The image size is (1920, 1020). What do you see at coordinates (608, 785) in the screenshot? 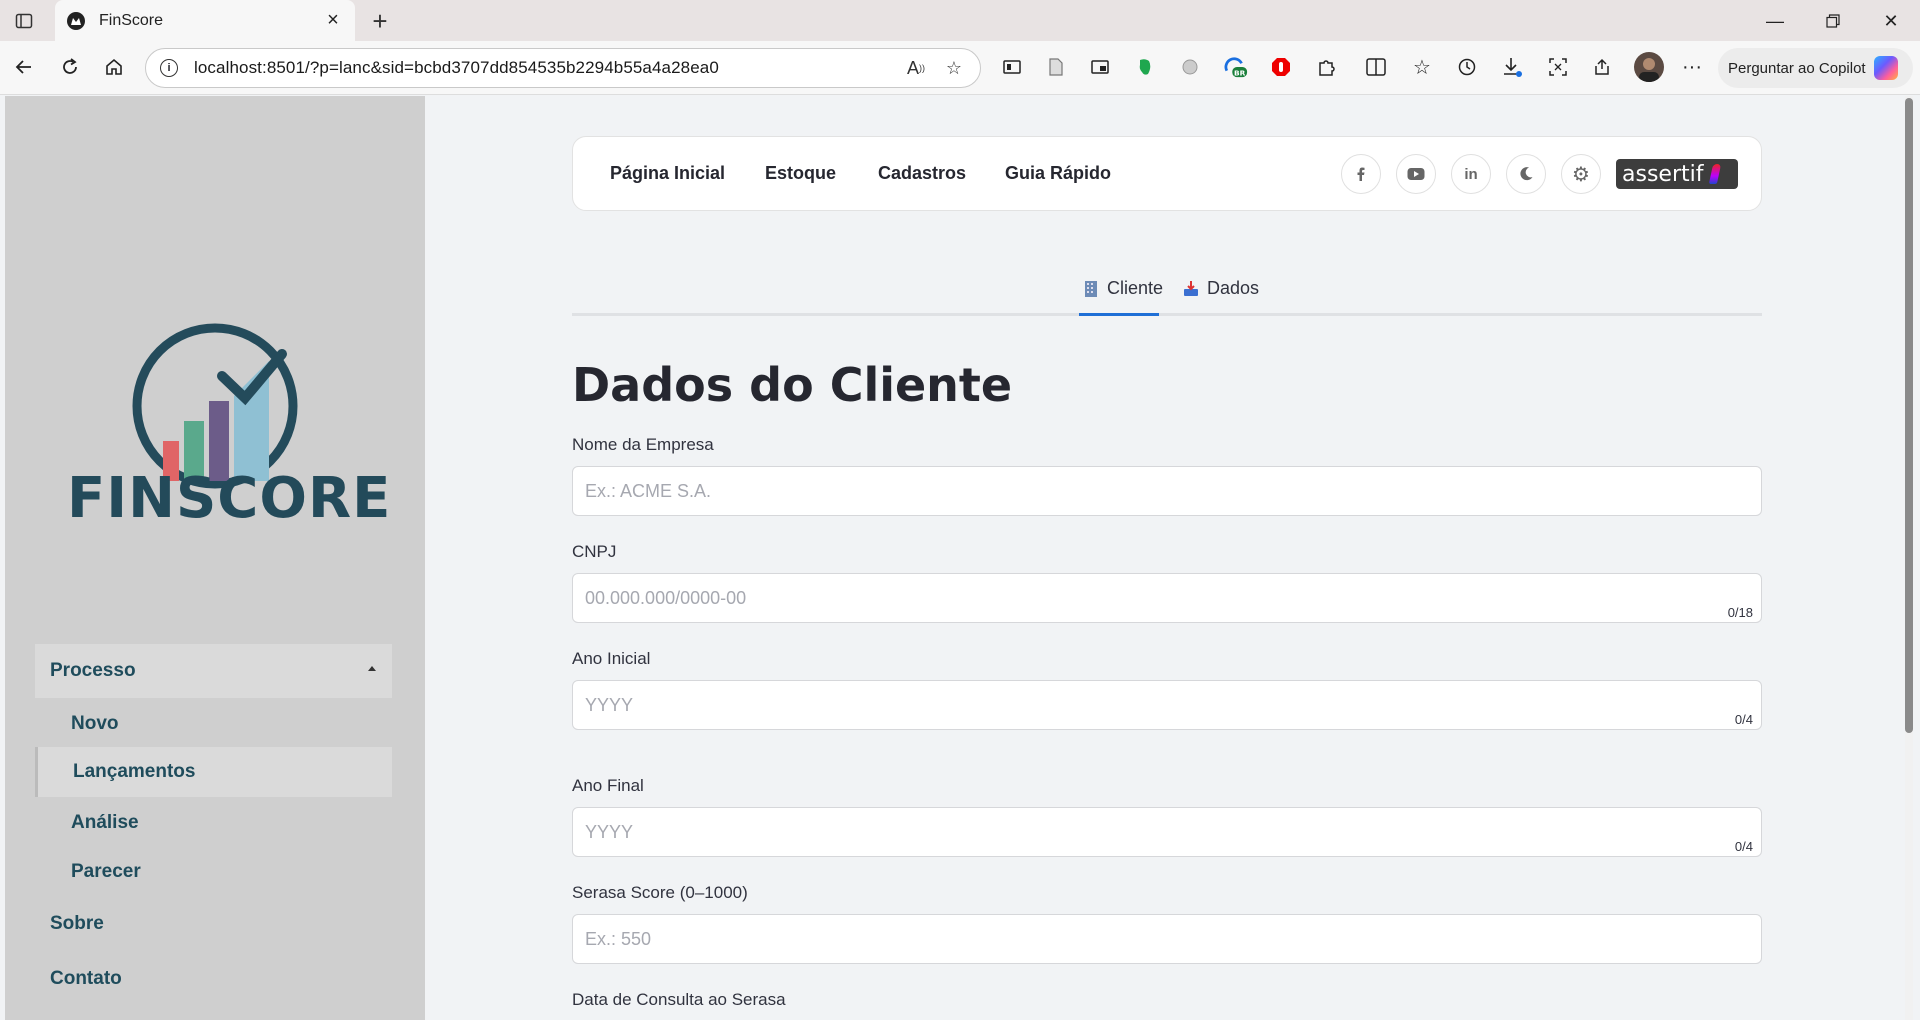
I see `field-label-ano-final: Ano Final` at bounding box center [608, 785].